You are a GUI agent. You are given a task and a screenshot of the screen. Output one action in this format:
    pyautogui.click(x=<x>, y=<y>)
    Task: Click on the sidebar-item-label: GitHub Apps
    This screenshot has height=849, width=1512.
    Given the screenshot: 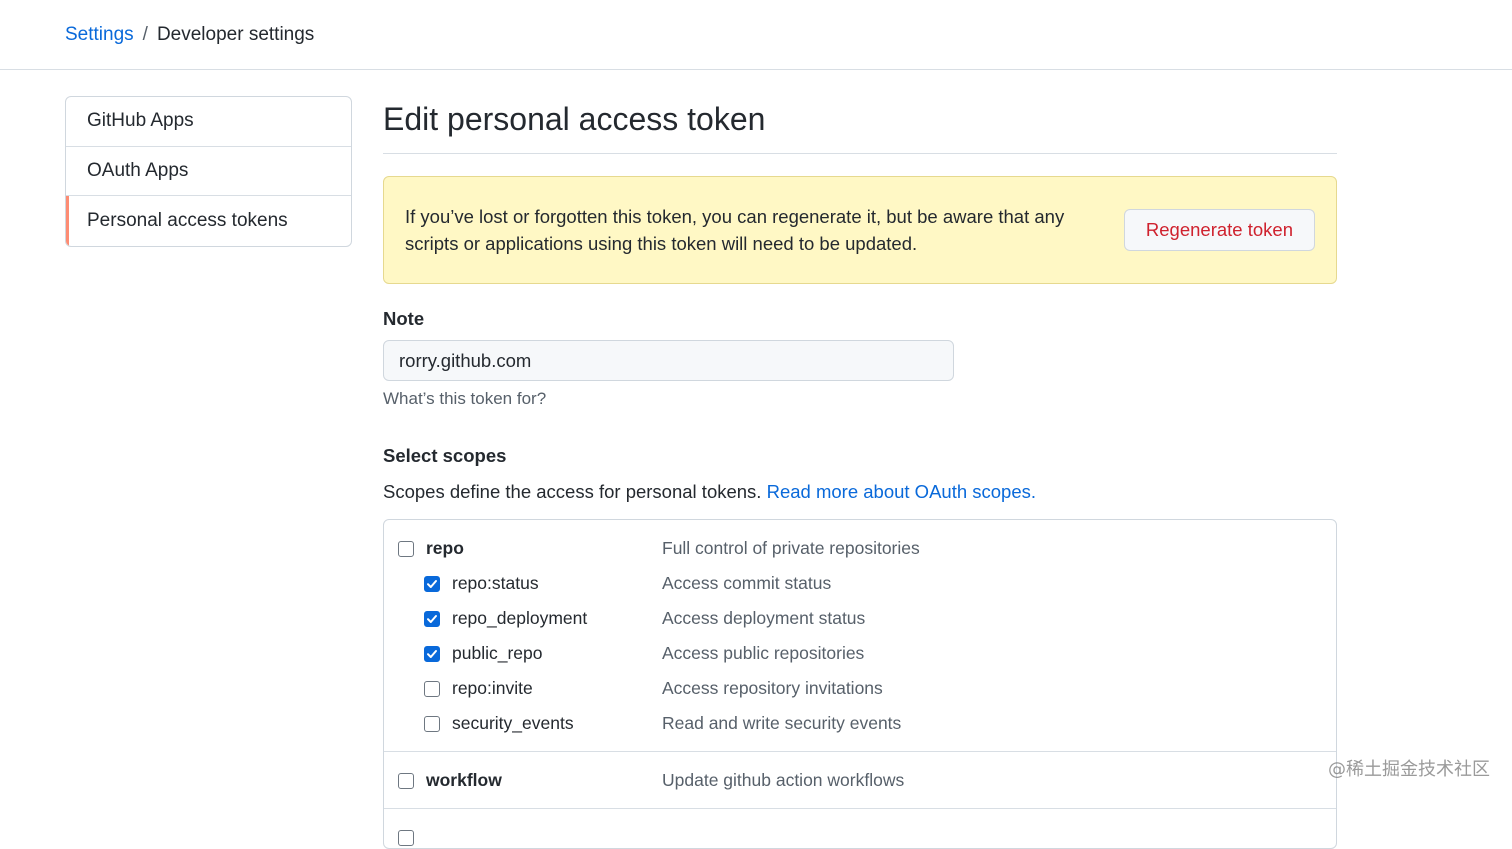 What is the action you would take?
    pyautogui.click(x=140, y=121)
    